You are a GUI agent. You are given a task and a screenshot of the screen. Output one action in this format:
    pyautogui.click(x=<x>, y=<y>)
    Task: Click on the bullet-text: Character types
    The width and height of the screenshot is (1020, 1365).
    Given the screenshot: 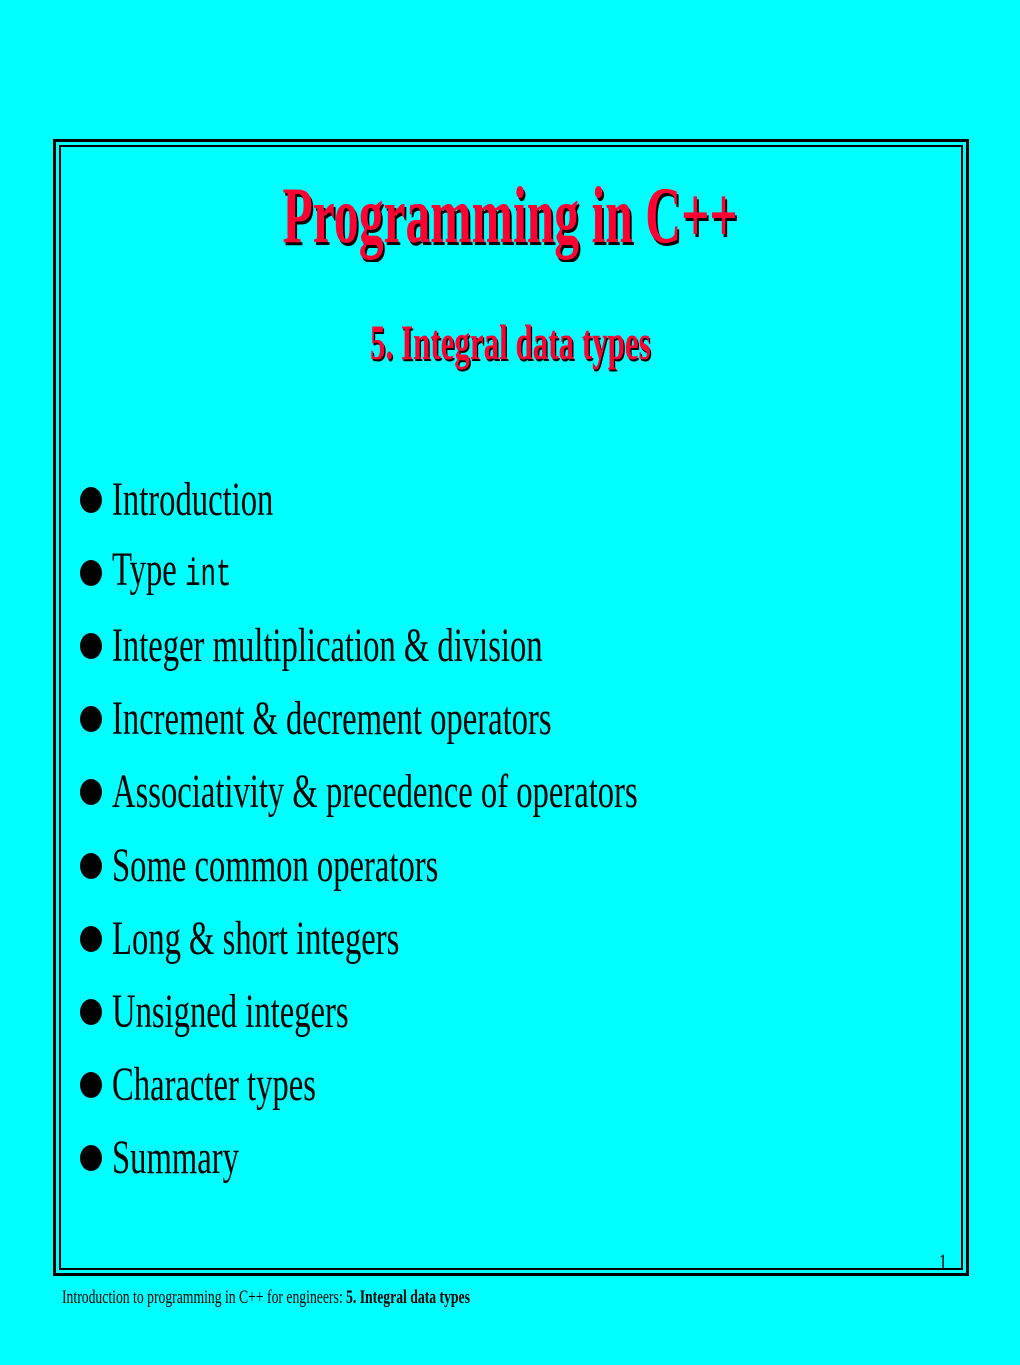 What is the action you would take?
    pyautogui.click(x=214, y=1085)
    